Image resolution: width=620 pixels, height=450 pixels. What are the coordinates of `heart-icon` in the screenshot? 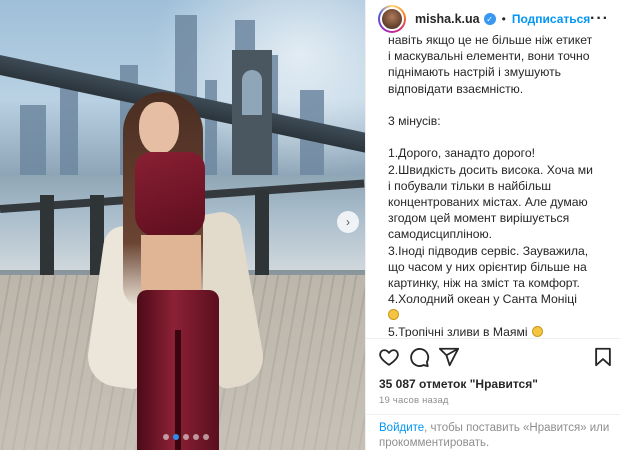 It's located at (389, 357).